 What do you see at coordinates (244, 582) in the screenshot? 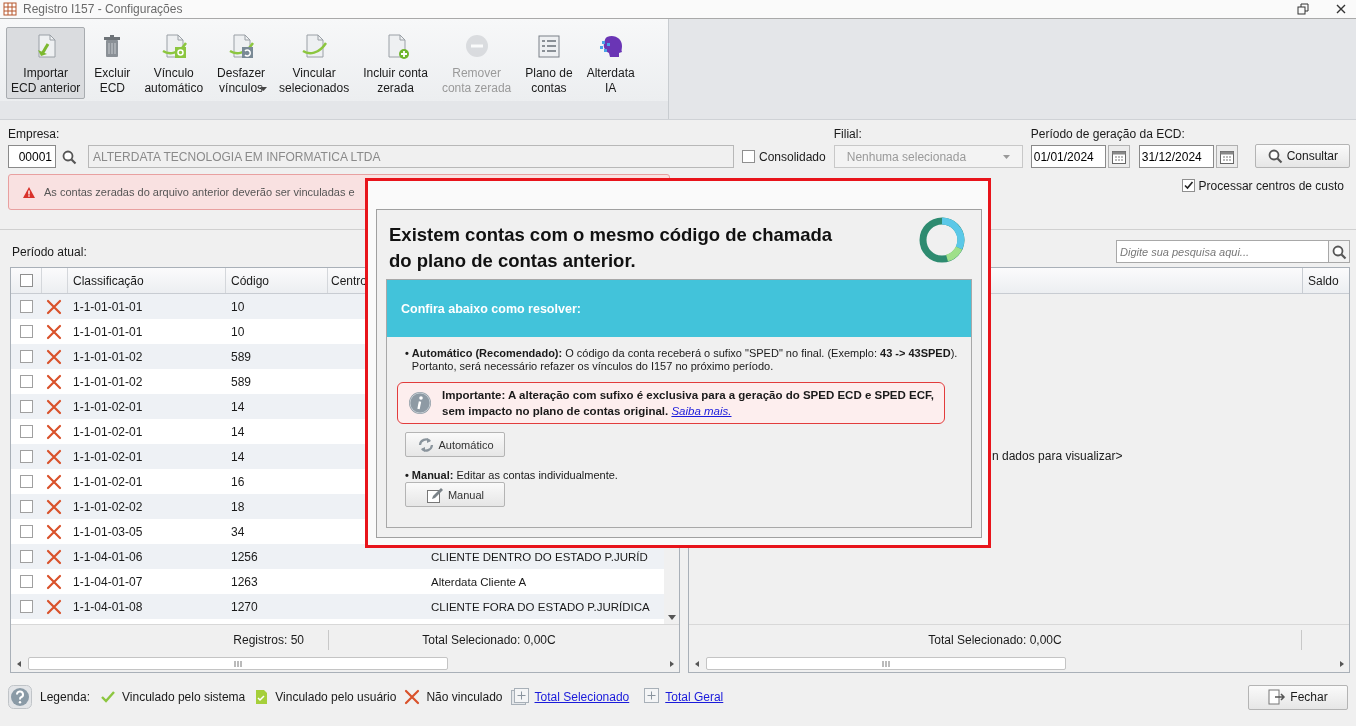
I see `table-cell-text: 1263` at bounding box center [244, 582].